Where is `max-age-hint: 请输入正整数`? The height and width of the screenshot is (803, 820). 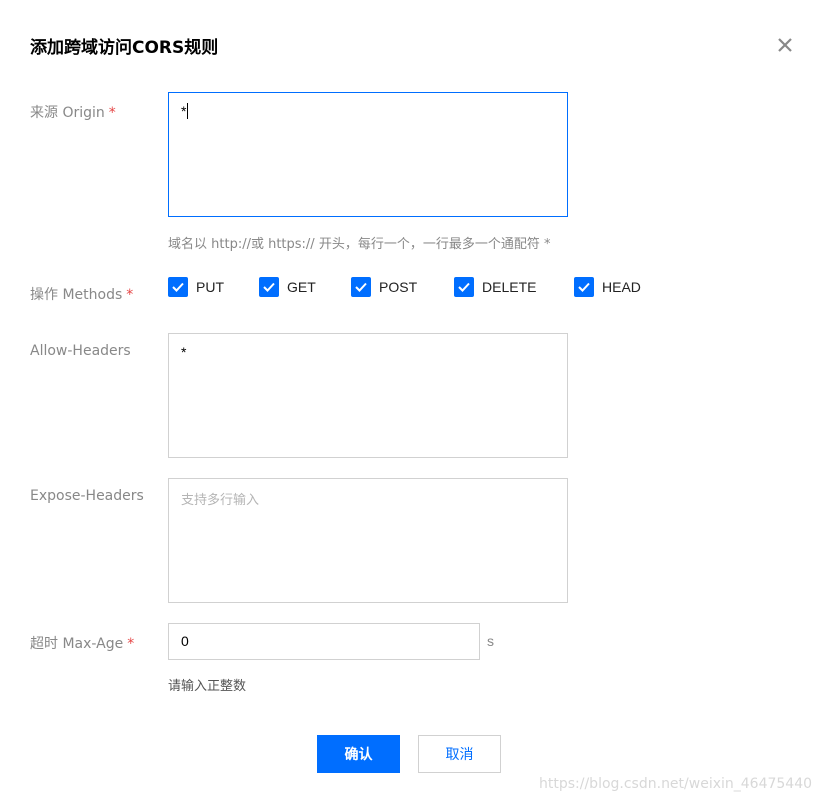 max-age-hint: 请输入正整数 is located at coordinates (207, 686).